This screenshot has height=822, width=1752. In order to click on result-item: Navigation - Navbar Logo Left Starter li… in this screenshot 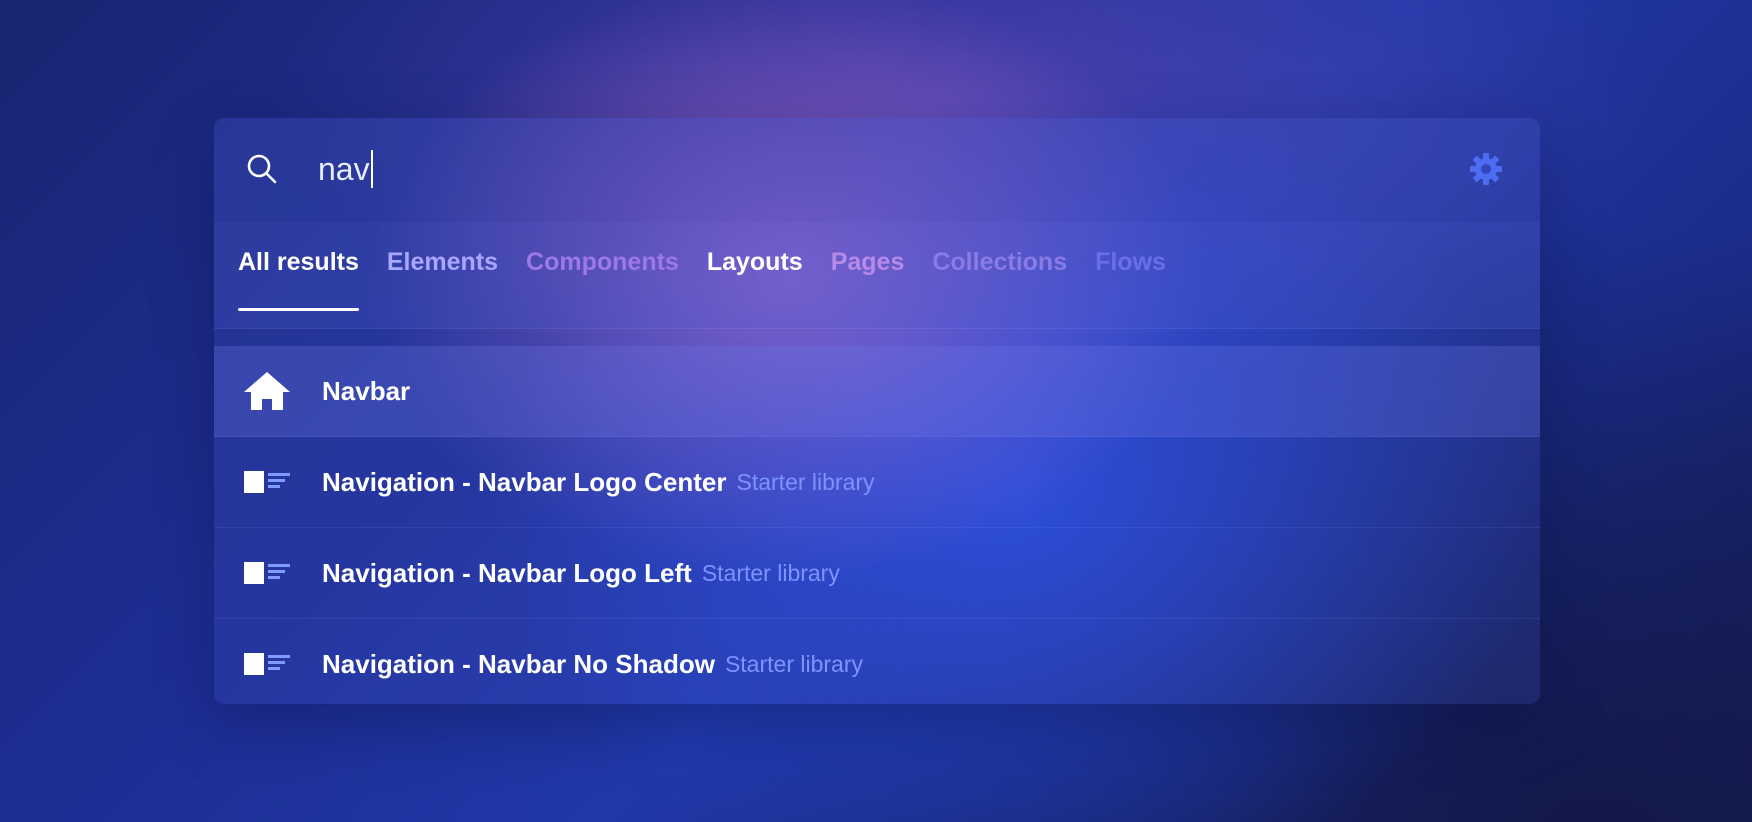, I will do `click(877, 573)`.